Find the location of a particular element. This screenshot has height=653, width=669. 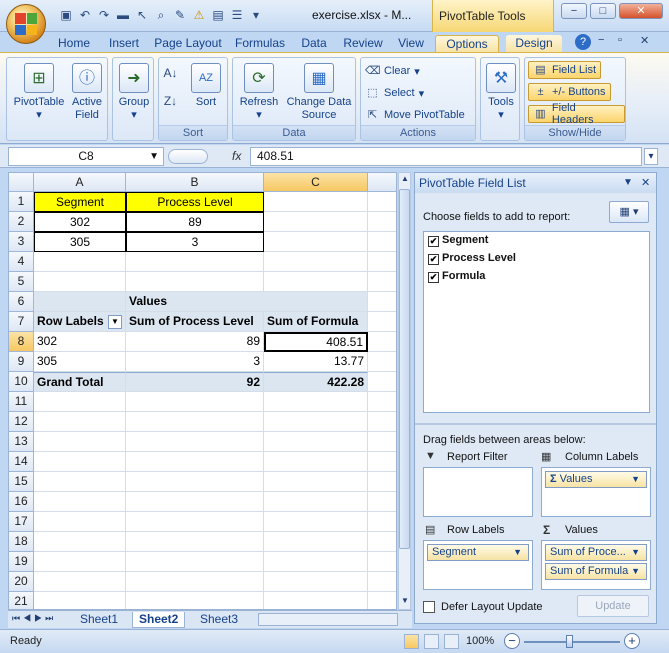

tab-page-layout: Page Layout is located at coordinates (188, 43).